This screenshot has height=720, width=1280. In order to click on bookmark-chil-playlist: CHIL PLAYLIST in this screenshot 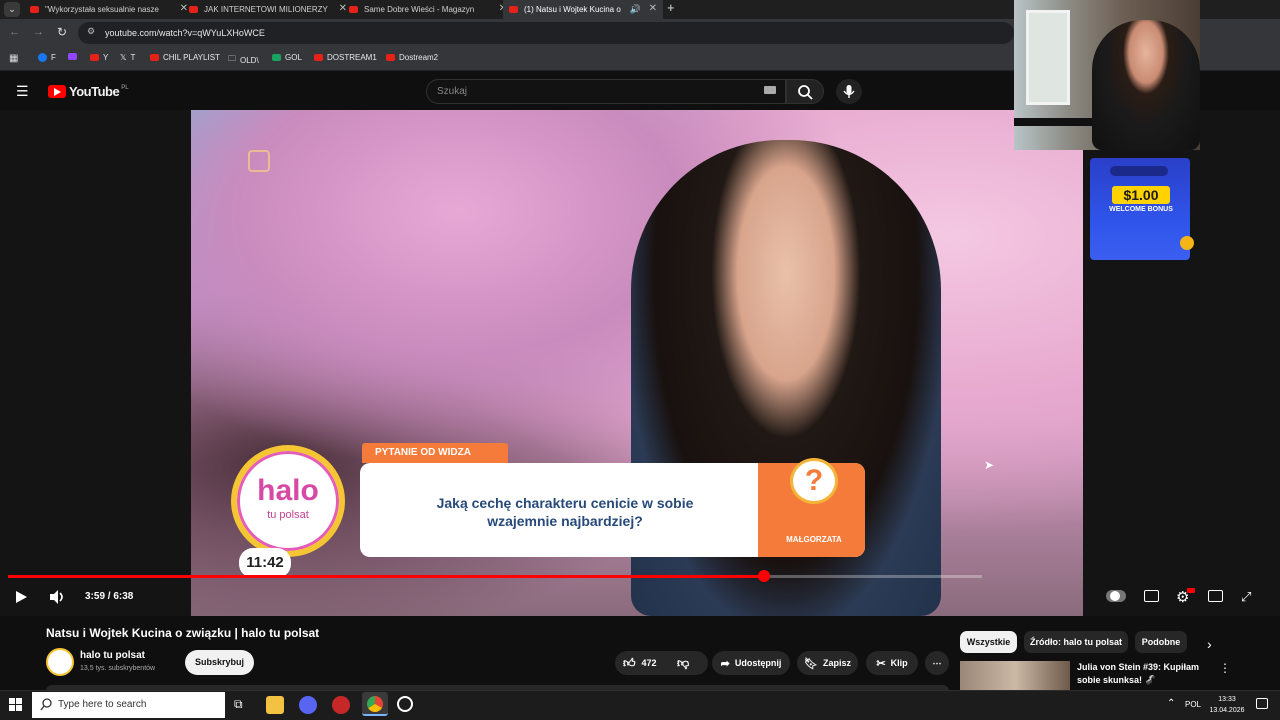, I will do `click(185, 57)`.